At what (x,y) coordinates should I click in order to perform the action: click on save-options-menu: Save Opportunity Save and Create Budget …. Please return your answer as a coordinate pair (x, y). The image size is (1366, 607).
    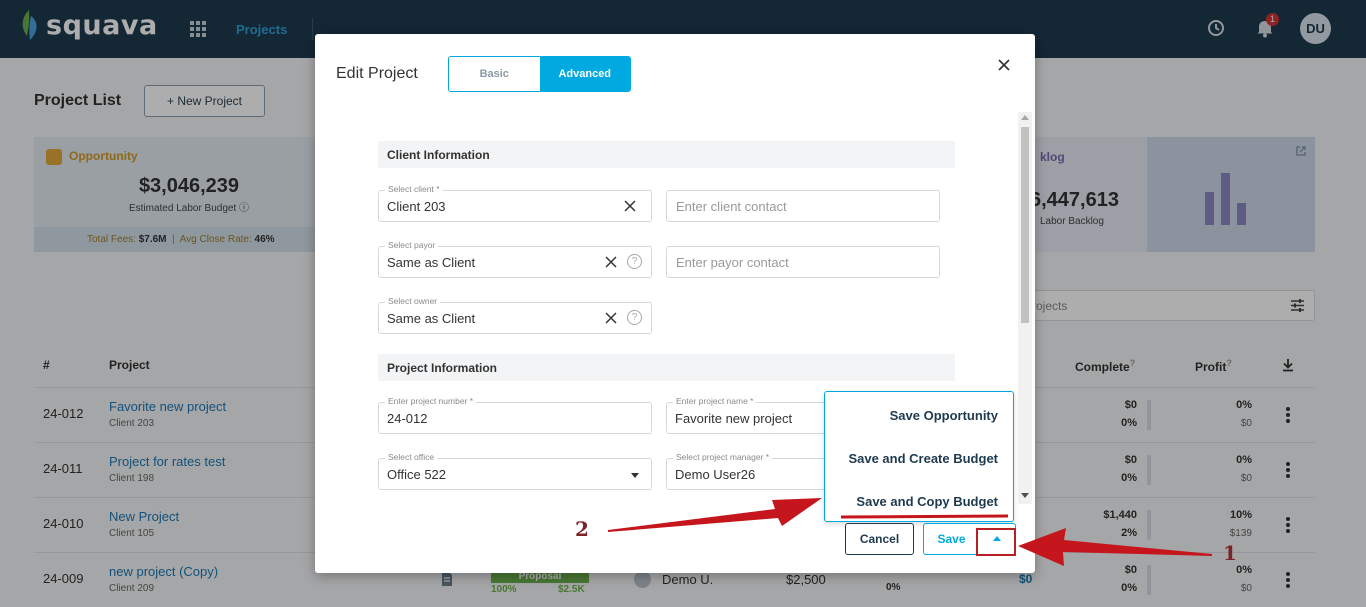
    Looking at the image, I should click on (919, 456).